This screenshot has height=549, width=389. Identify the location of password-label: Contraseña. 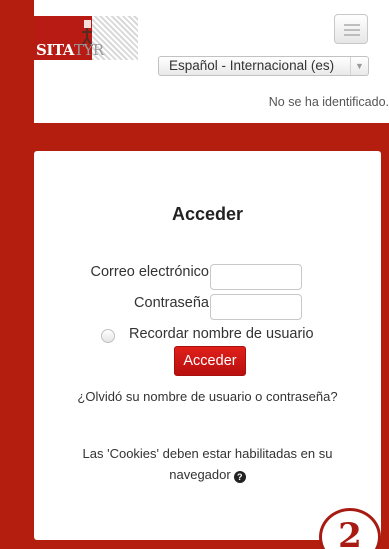
(171, 303).